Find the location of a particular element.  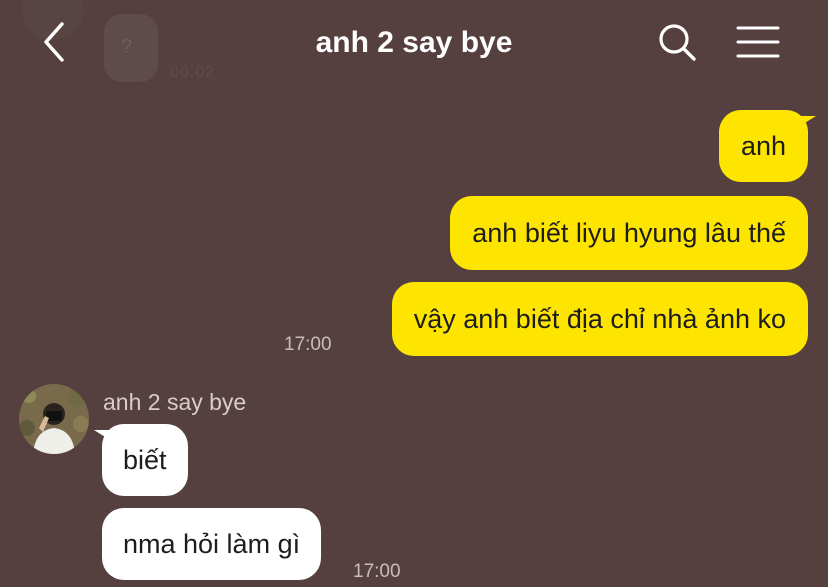

sender-avatar is located at coordinates (54, 419).